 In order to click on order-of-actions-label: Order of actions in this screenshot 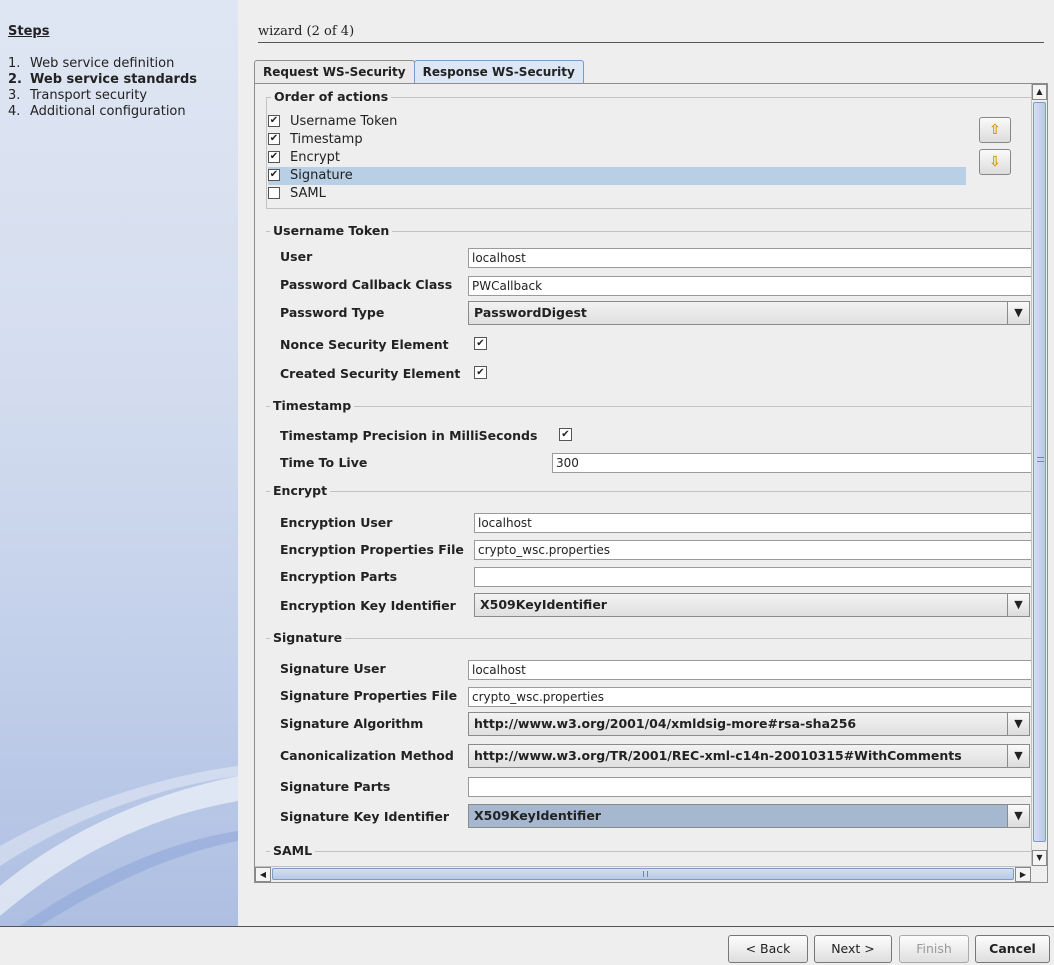, I will do `click(331, 96)`.